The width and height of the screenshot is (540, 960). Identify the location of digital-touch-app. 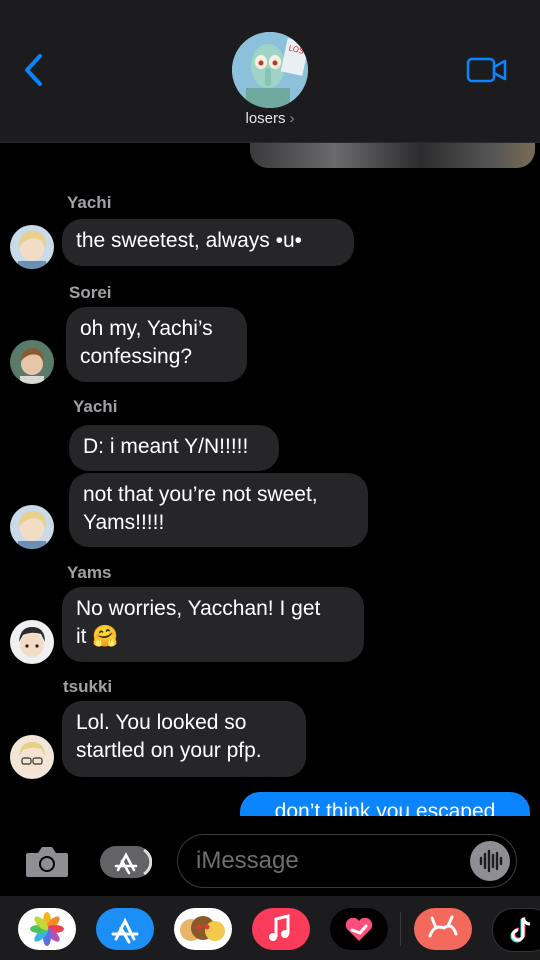
(359, 929).